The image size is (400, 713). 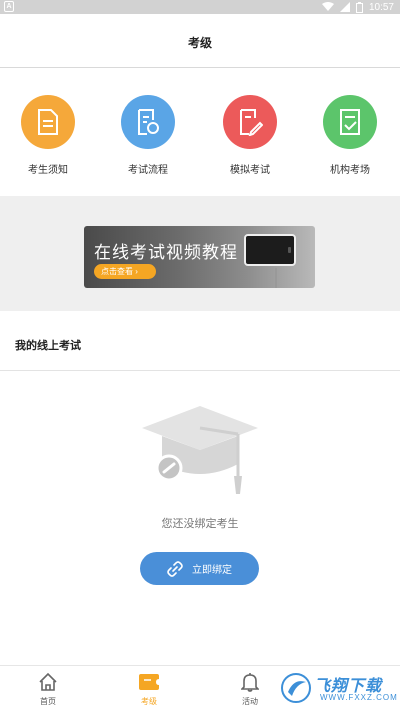 What do you see at coordinates (250, 701) in the screenshot?
I see `tab-label: 活动` at bounding box center [250, 701].